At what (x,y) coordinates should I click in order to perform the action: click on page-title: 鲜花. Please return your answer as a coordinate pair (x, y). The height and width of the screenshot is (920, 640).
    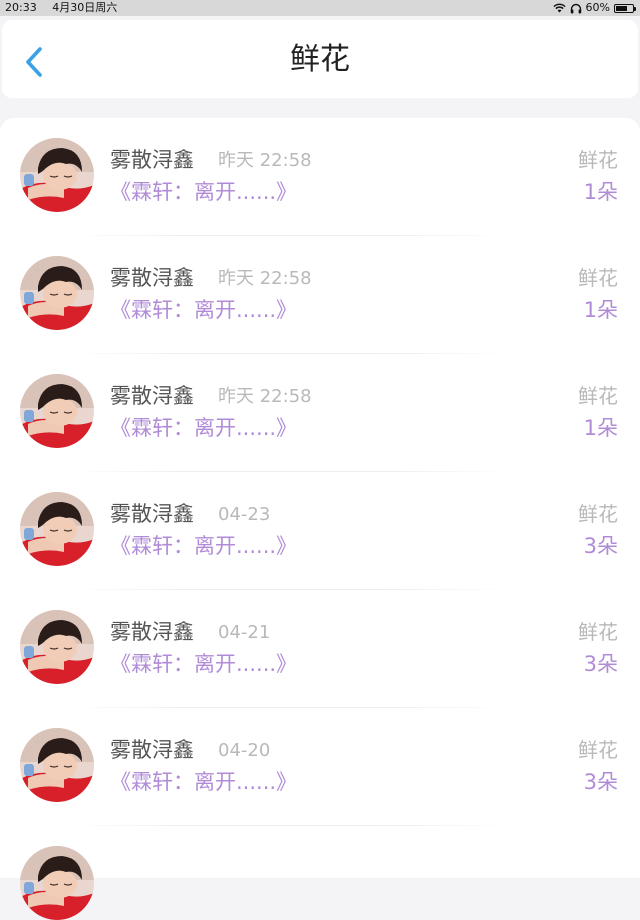
    Looking at the image, I should click on (320, 59).